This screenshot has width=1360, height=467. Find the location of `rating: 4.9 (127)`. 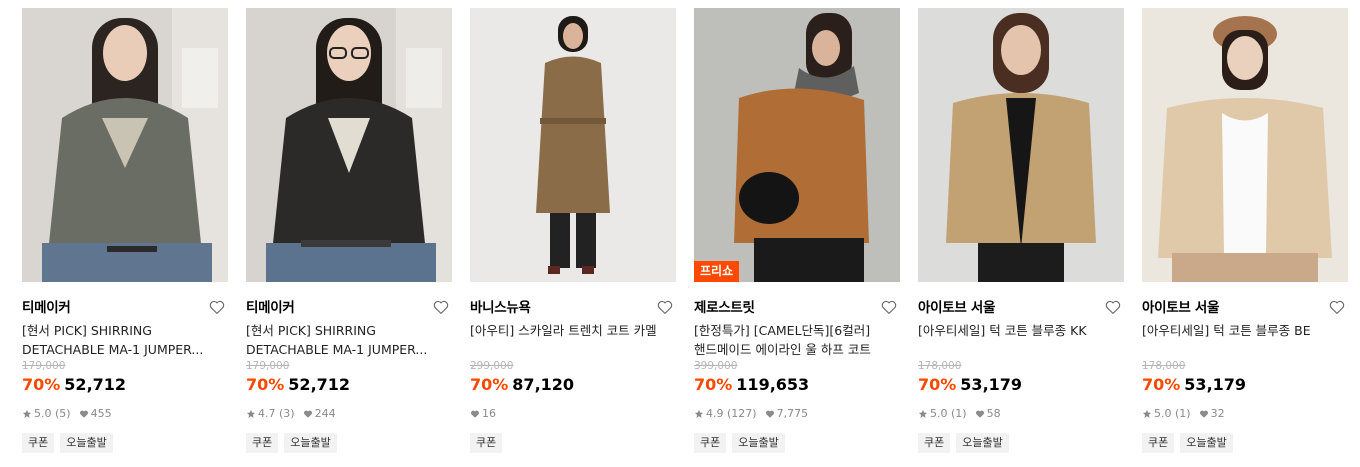

rating: 4.9 (127) is located at coordinates (725, 414).